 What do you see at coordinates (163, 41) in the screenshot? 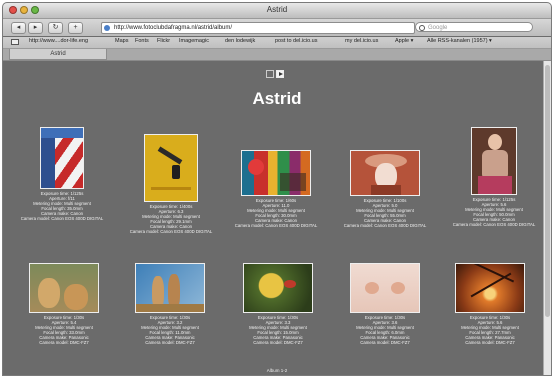
I see `bookmark-link: Flickr` at bounding box center [163, 41].